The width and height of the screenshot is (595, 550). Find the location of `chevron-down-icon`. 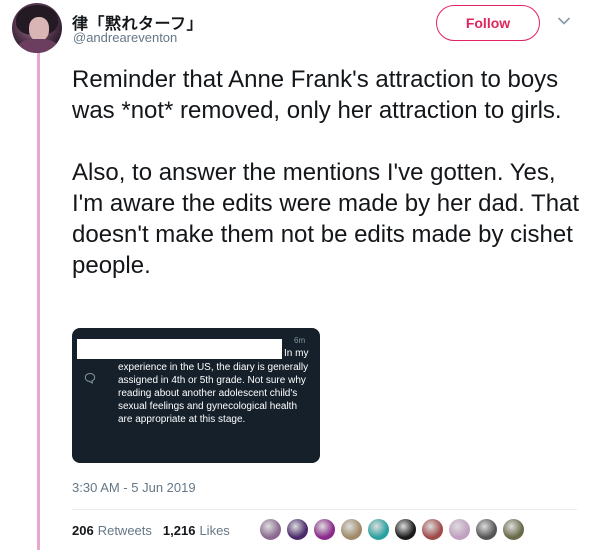

chevron-down-icon is located at coordinates (564, 21).